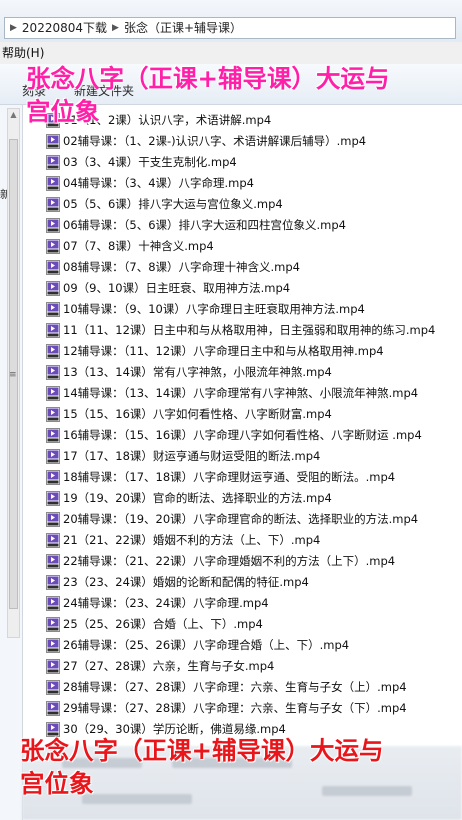 This screenshot has height=820, width=462. I want to click on scroll-grip-icon: ≡, so click(13, 375).